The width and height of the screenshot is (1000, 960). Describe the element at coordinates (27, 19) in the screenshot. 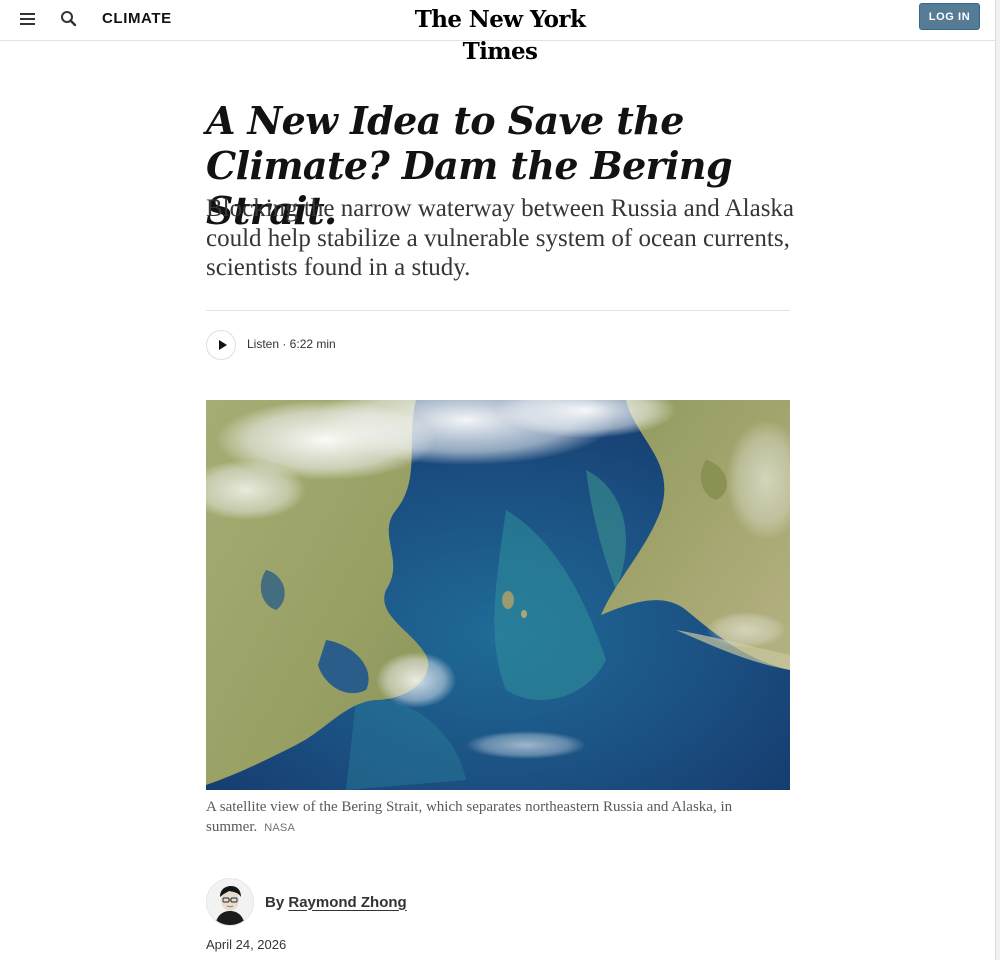

I see `hamburger-menu-icon` at that location.